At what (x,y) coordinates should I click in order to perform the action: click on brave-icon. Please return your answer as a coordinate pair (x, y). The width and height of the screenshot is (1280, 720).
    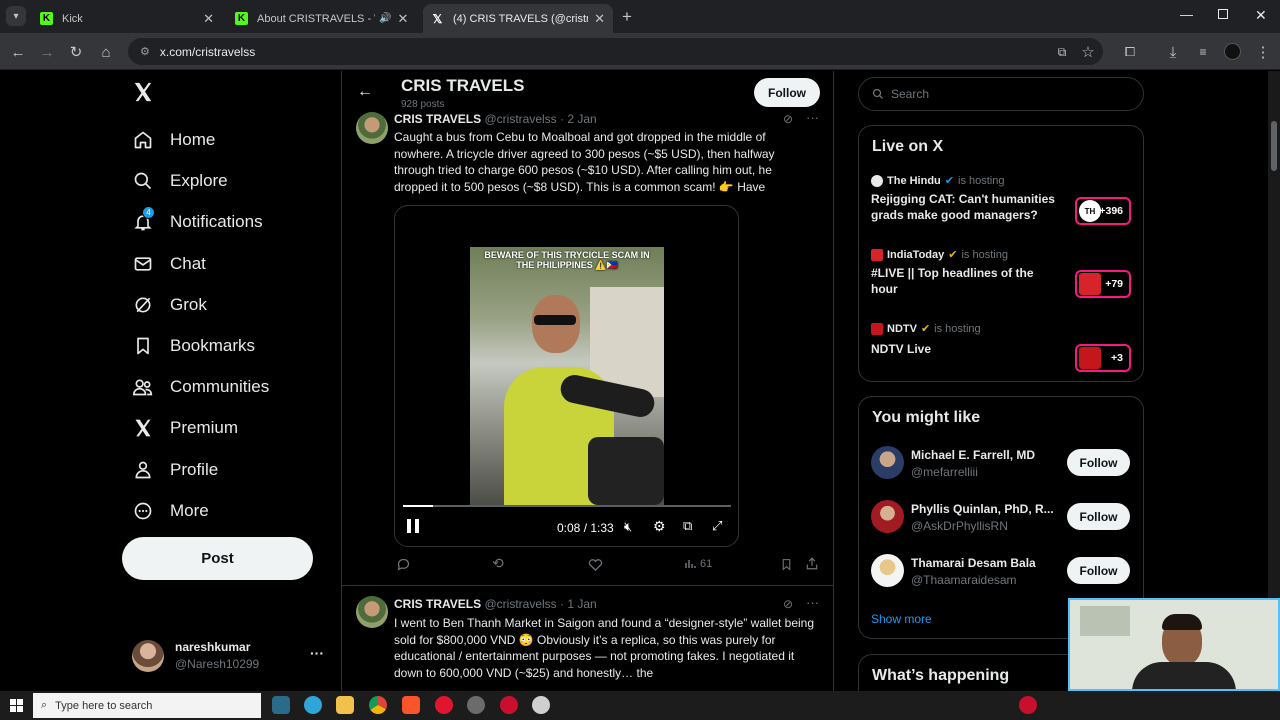
    Looking at the image, I should click on (411, 705).